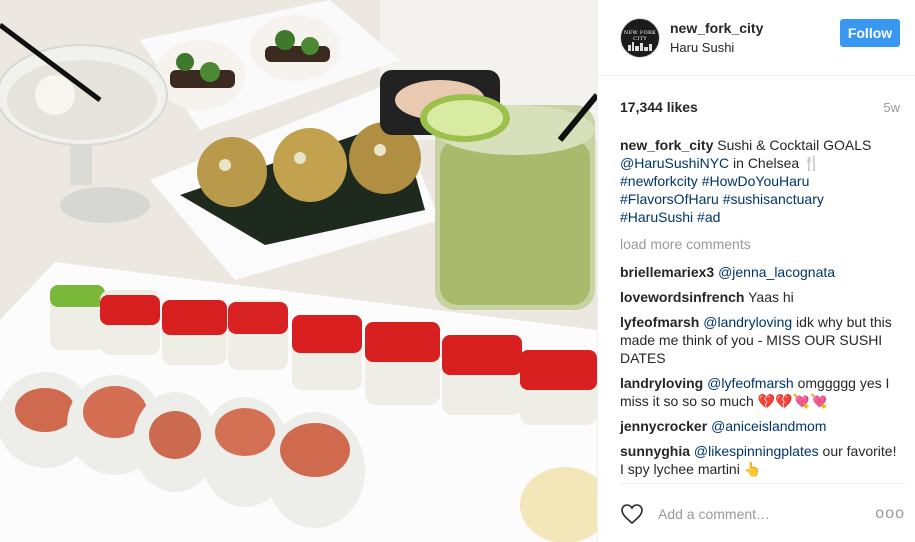  What do you see at coordinates (714, 181) in the screenshot?
I see `caption-hashtags-1: #newforkcity #HowDoYouHaru` at bounding box center [714, 181].